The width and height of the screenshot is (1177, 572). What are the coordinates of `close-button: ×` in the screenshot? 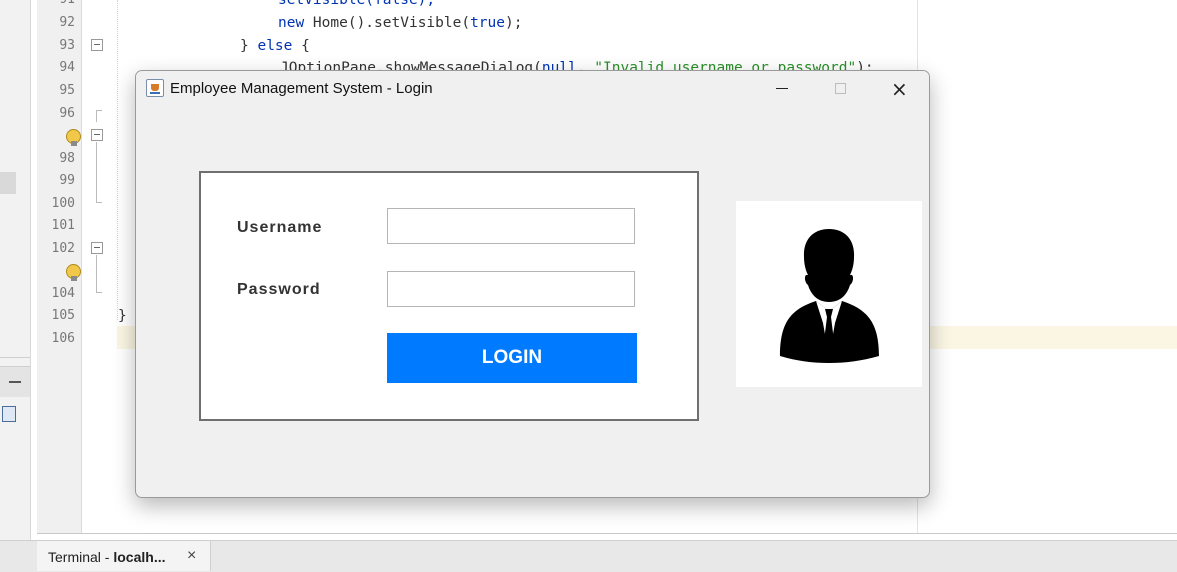 It's located at (898, 89).